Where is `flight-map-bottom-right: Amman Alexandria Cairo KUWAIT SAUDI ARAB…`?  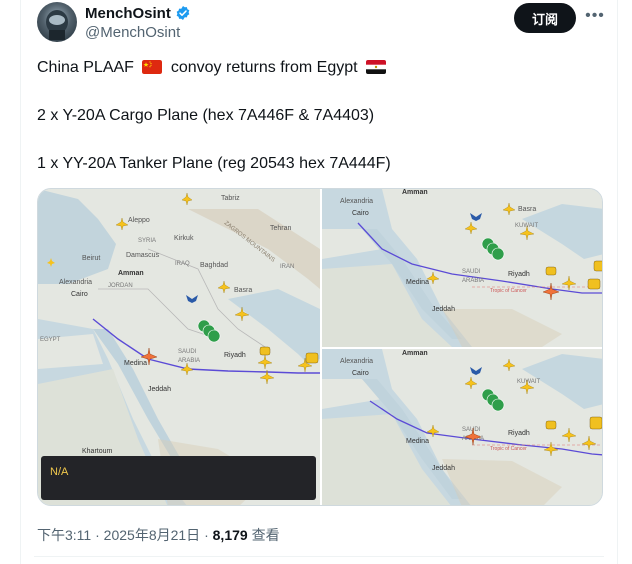 flight-map-bottom-right: Amman Alexandria Cairo KUWAIT SAUDI ARAB… is located at coordinates (462, 427).